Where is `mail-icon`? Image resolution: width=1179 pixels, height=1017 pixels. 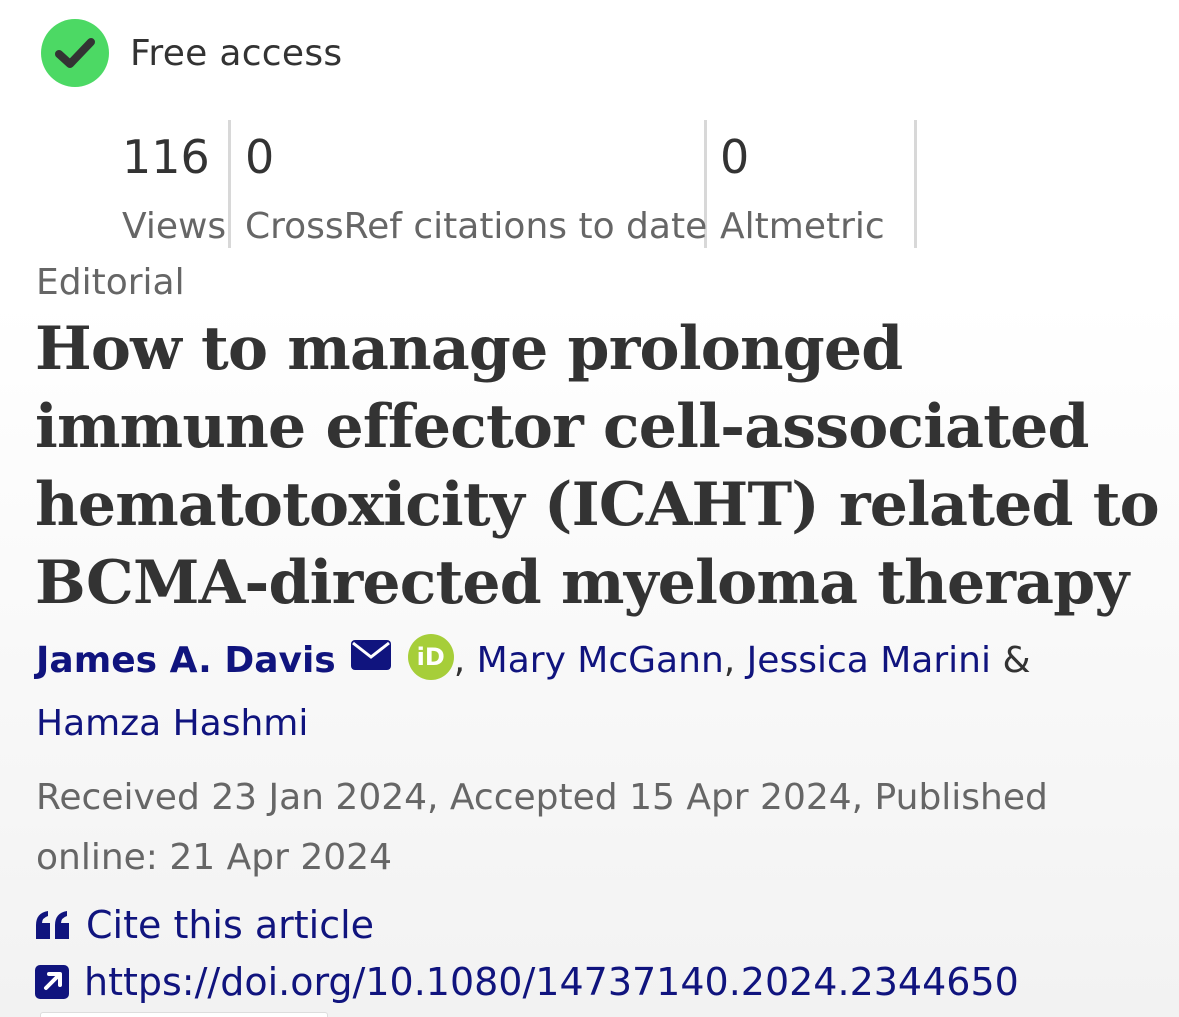
mail-icon is located at coordinates (371, 660).